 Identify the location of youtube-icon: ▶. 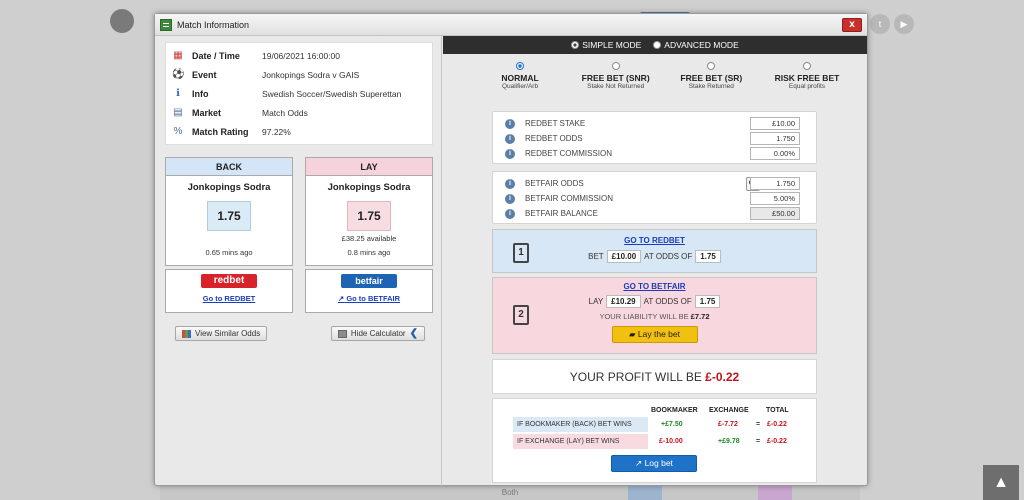
(904, 24).